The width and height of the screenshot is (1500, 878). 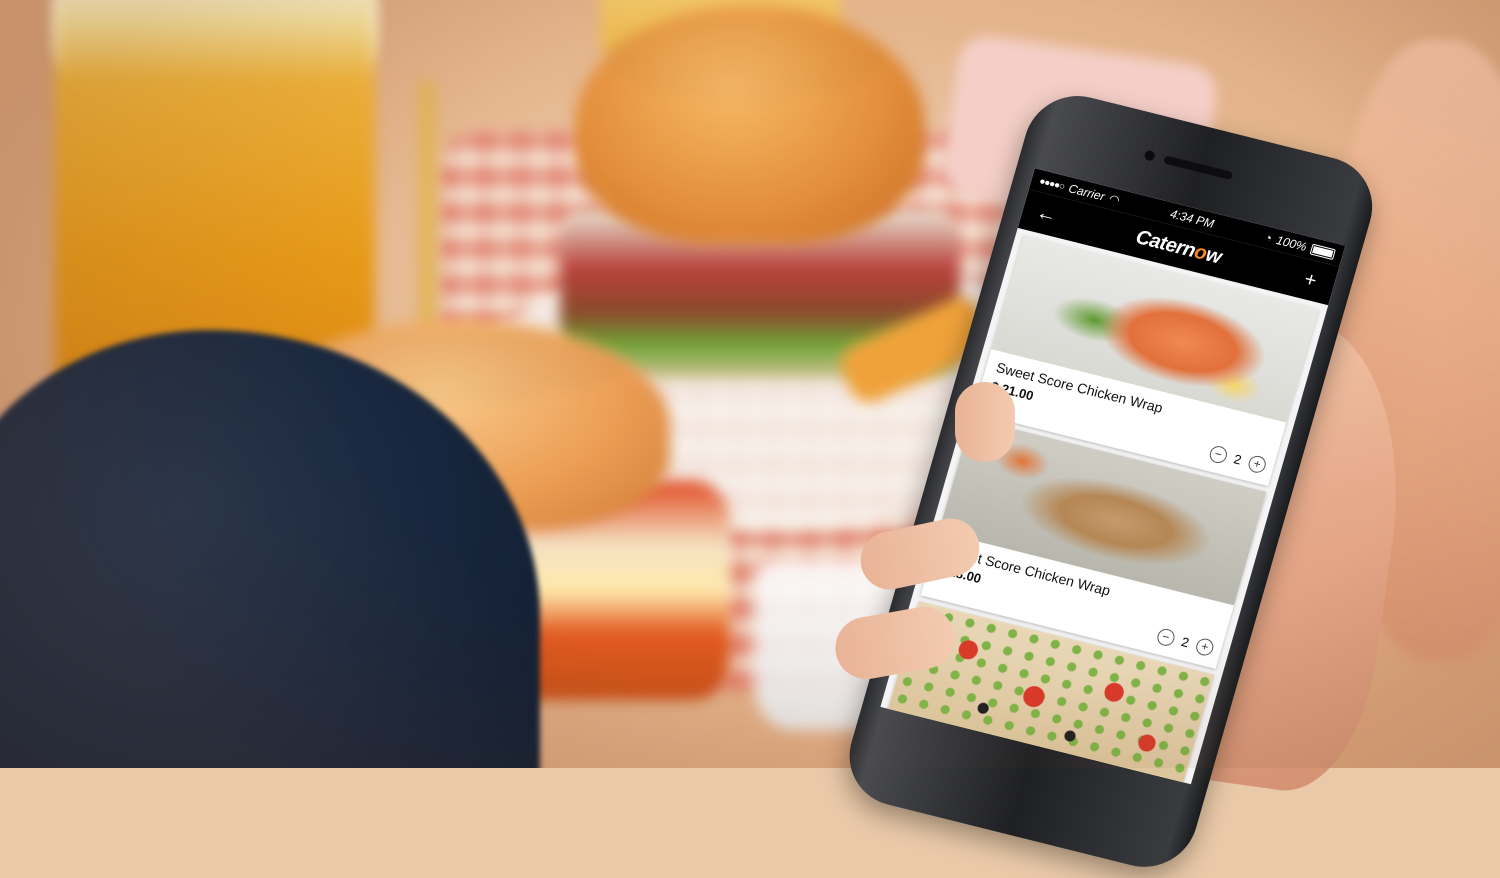 What do you see at coordinates (1149, 155) in the screenshot?
I see `front-camera-icon` at bounding box center [1149, 155].